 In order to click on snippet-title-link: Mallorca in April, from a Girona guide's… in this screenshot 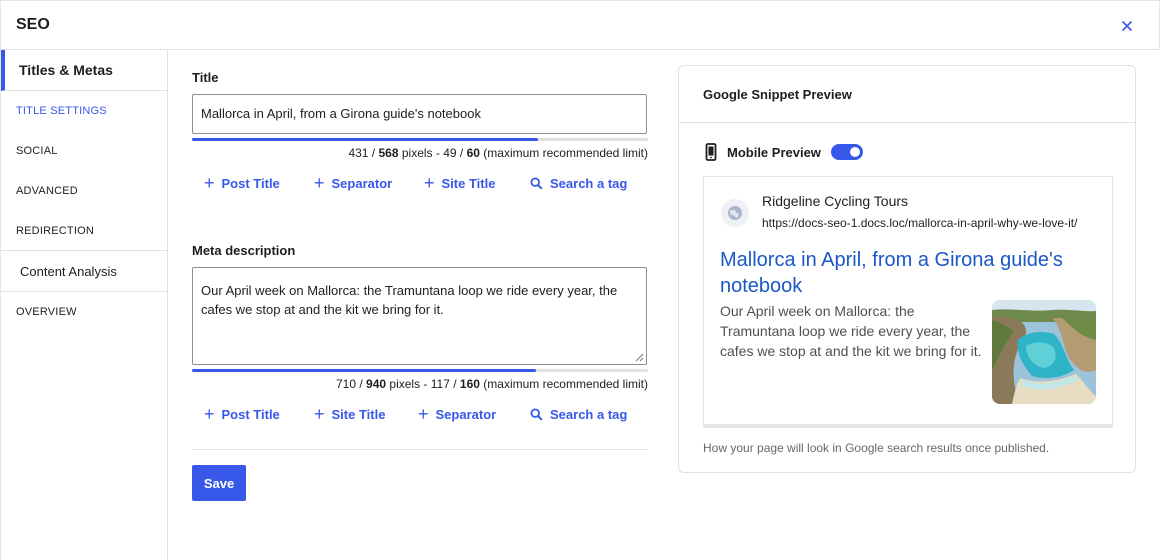, I will do `click(910, 273)`.